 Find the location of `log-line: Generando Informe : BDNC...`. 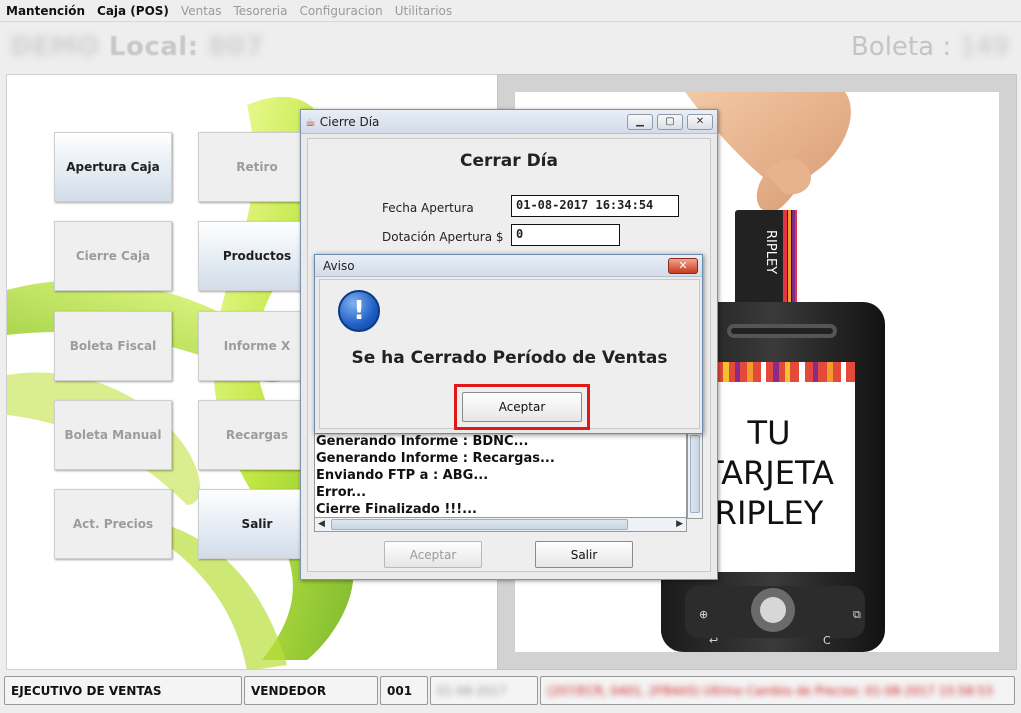

log-line: Generando Informe : BDNC... is located at coordinates (422, 441).